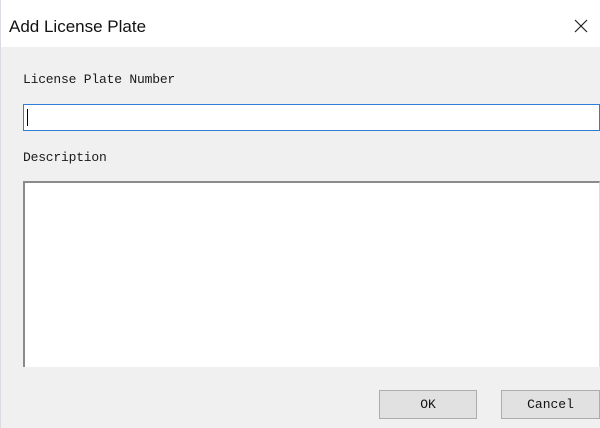 This screenshot has width=600, height=428. I want to click on title-bar: Add License Plate, so click(300, 23).